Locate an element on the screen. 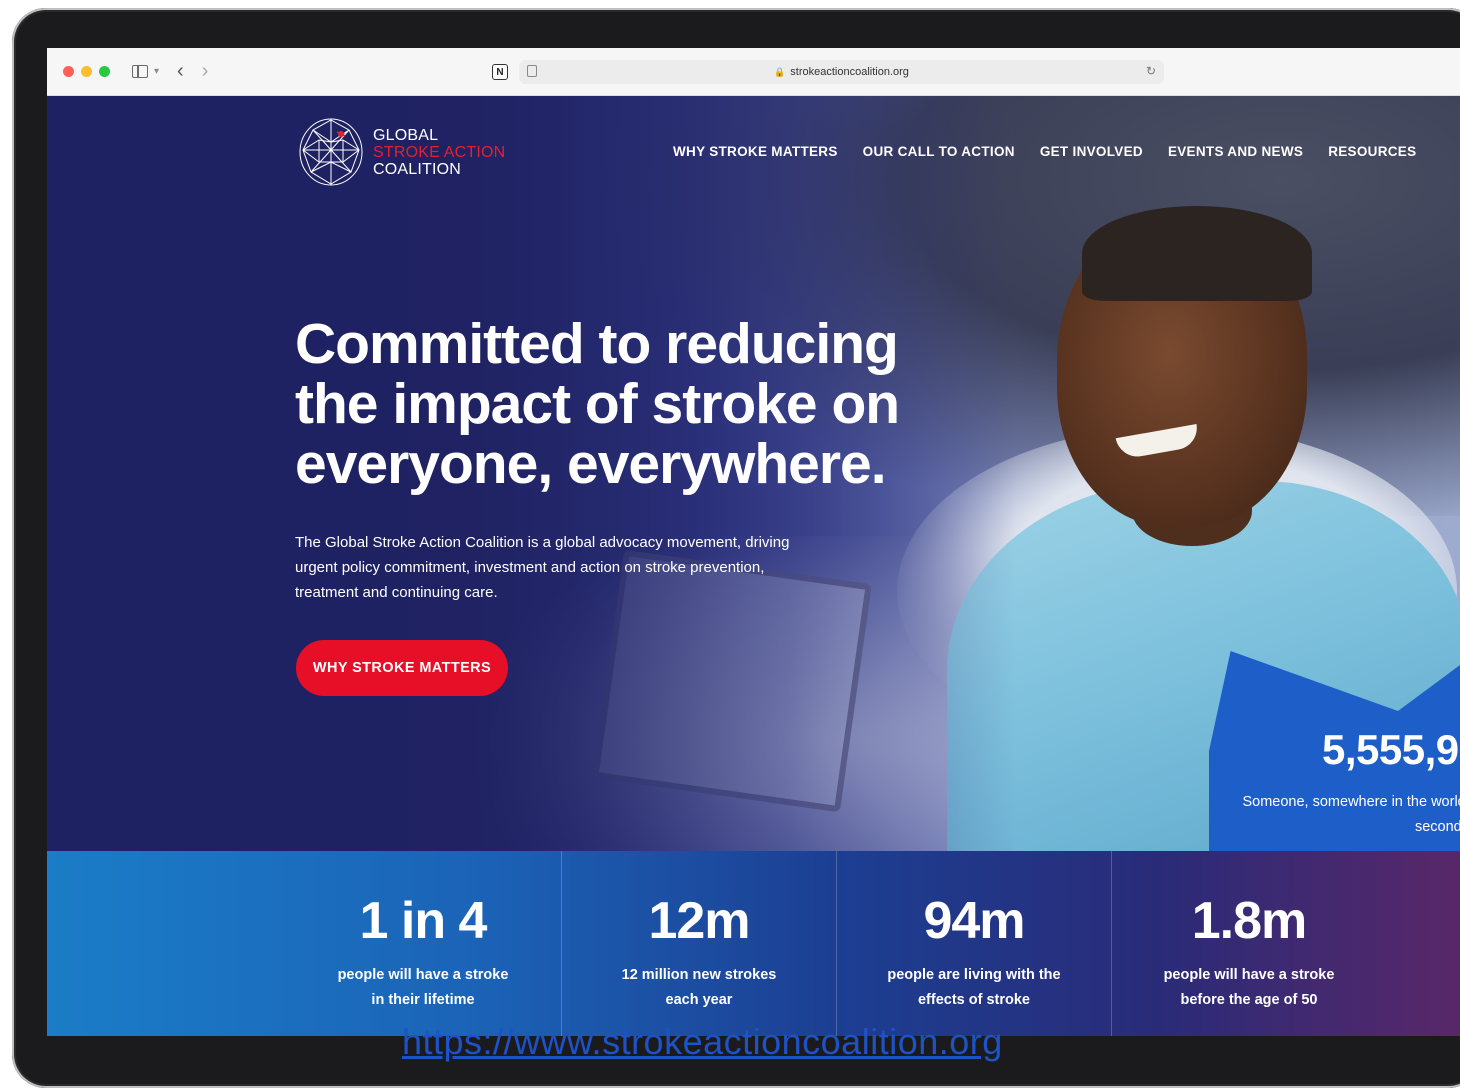 The width and height of the screenshot is (1460, 1088). back-arrow-icon: ‹ is located at coordinates (180, 71).